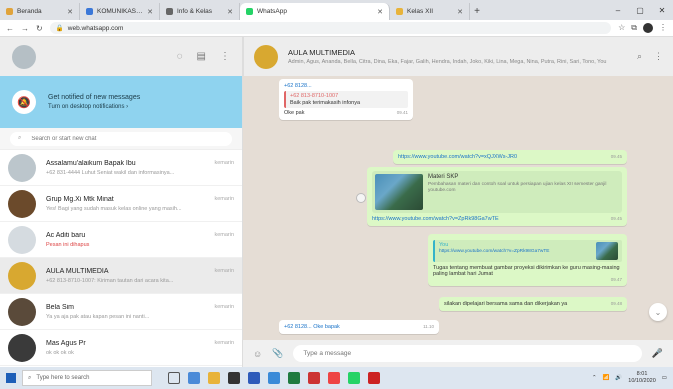 This screenshot has width=673, height=389. What do you see at coordinates (444, 245) in the screenshot?
I see `quoted-author: You` at bounding box center [444, 245].